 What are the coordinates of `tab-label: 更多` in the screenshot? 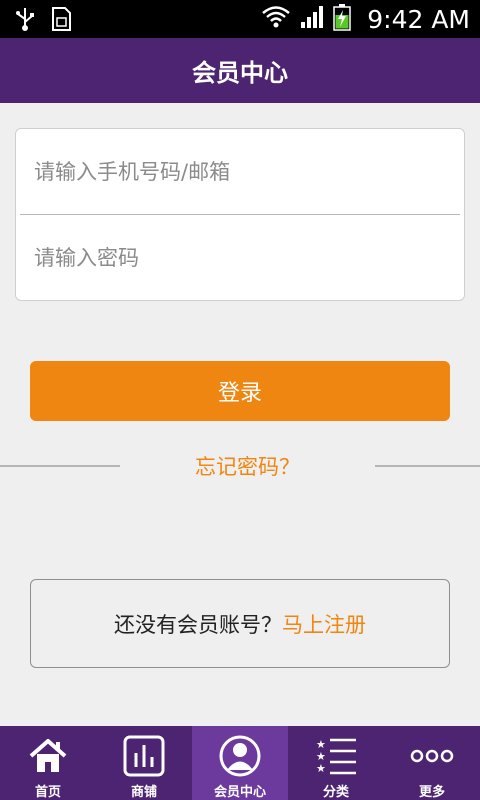 It's located at (431, 792).